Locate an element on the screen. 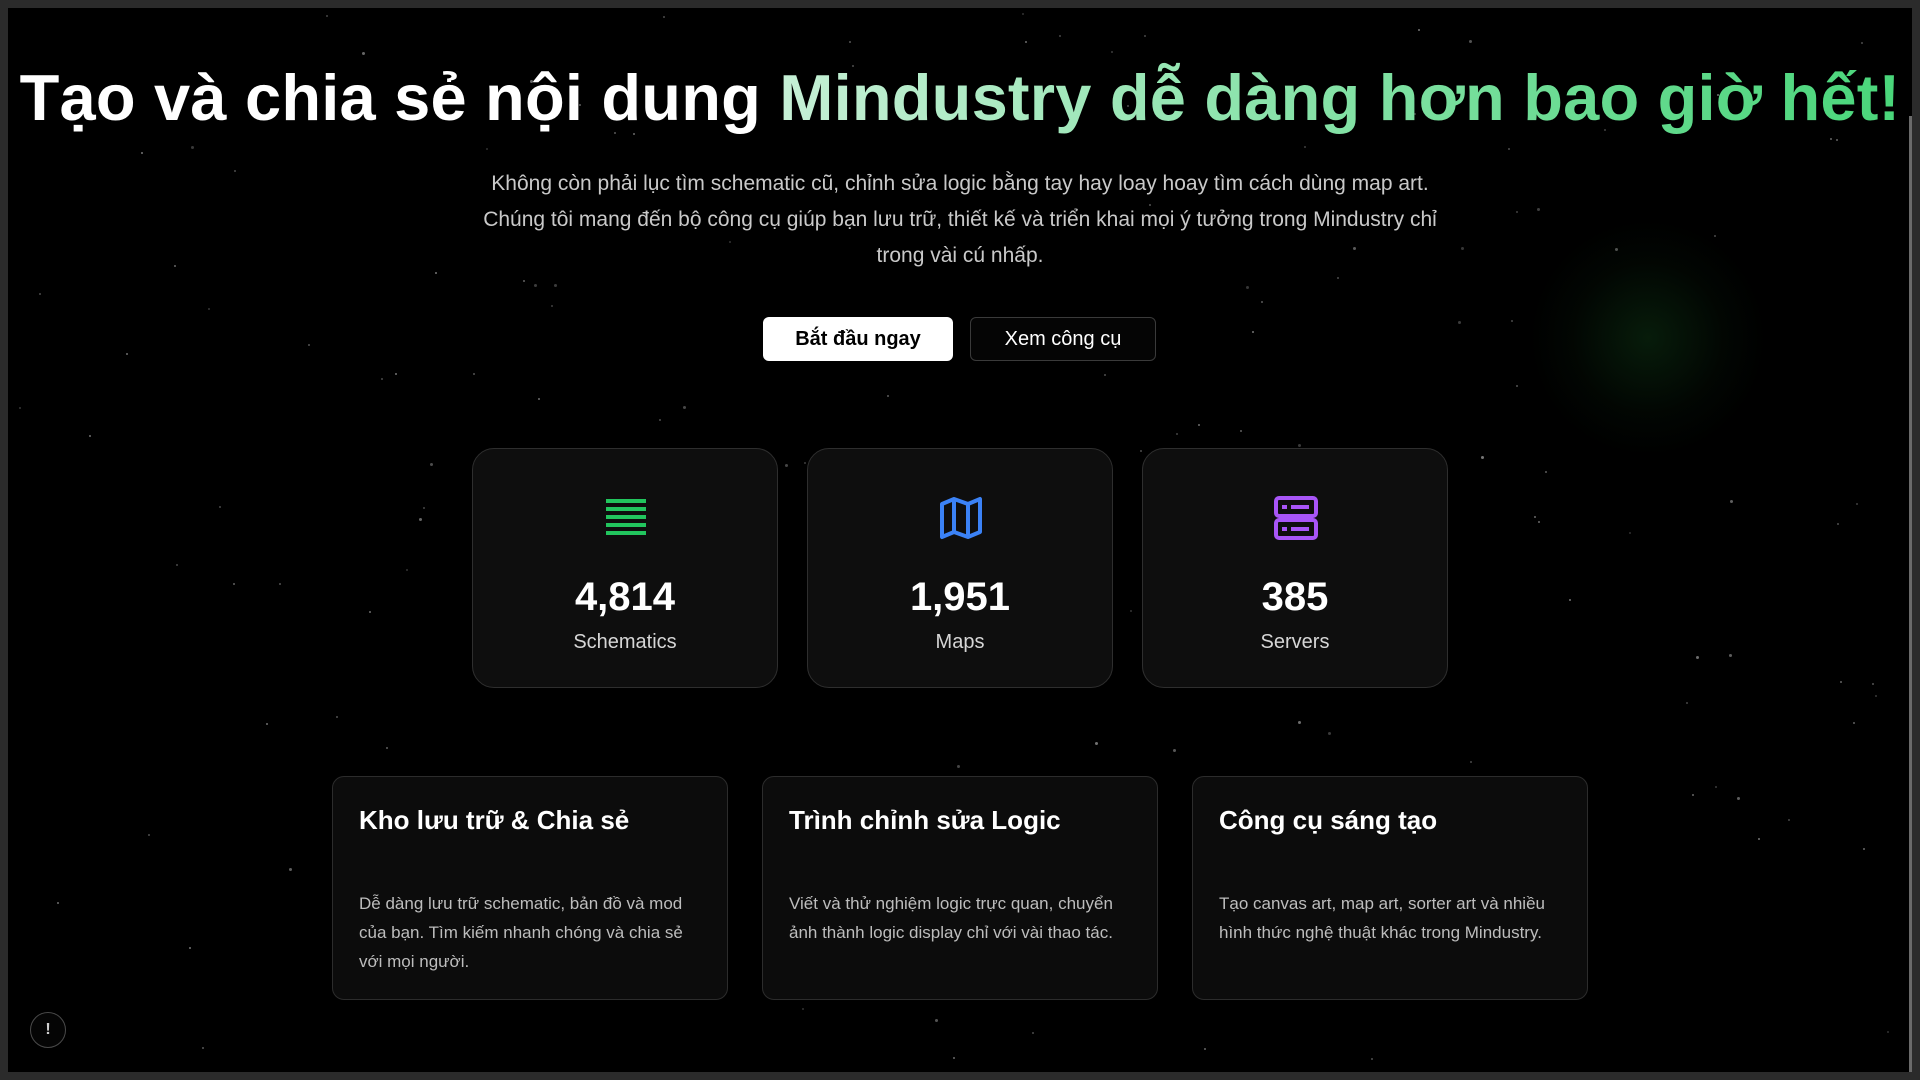  feature-title: Công cụ sáng tạo is located at coordinates (1328, 820).